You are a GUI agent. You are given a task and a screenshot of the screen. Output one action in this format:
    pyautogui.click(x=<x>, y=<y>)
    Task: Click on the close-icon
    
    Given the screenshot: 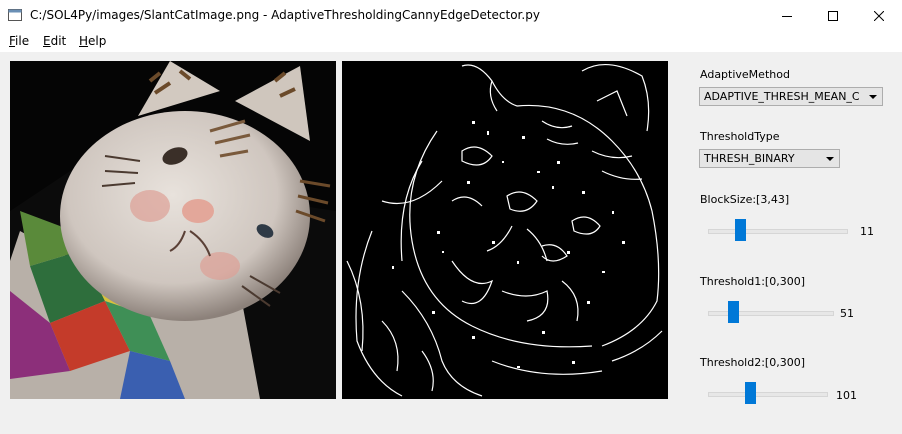 What is the action you would take?
    pyautogui.click(x=879, y=15)
    